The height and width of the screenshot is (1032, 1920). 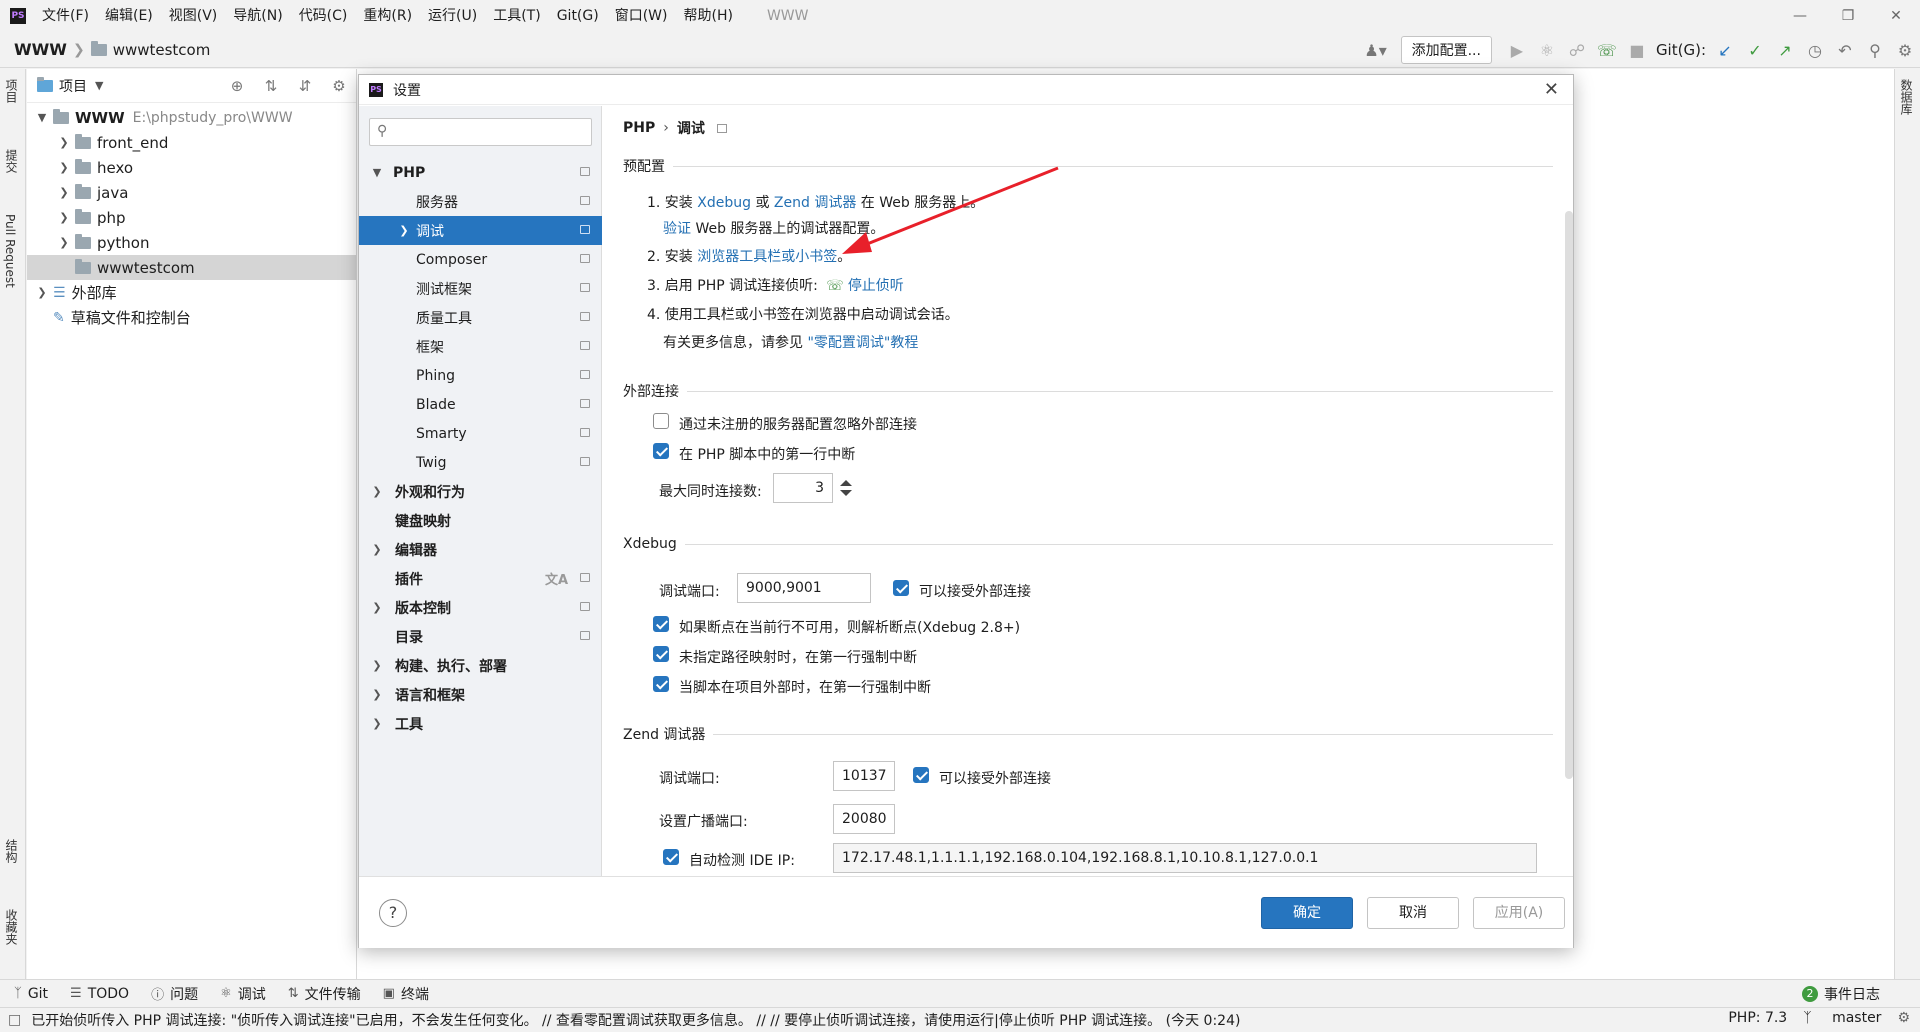 I want to click on restore-icon: ❐, so click(x=1848, y=16).